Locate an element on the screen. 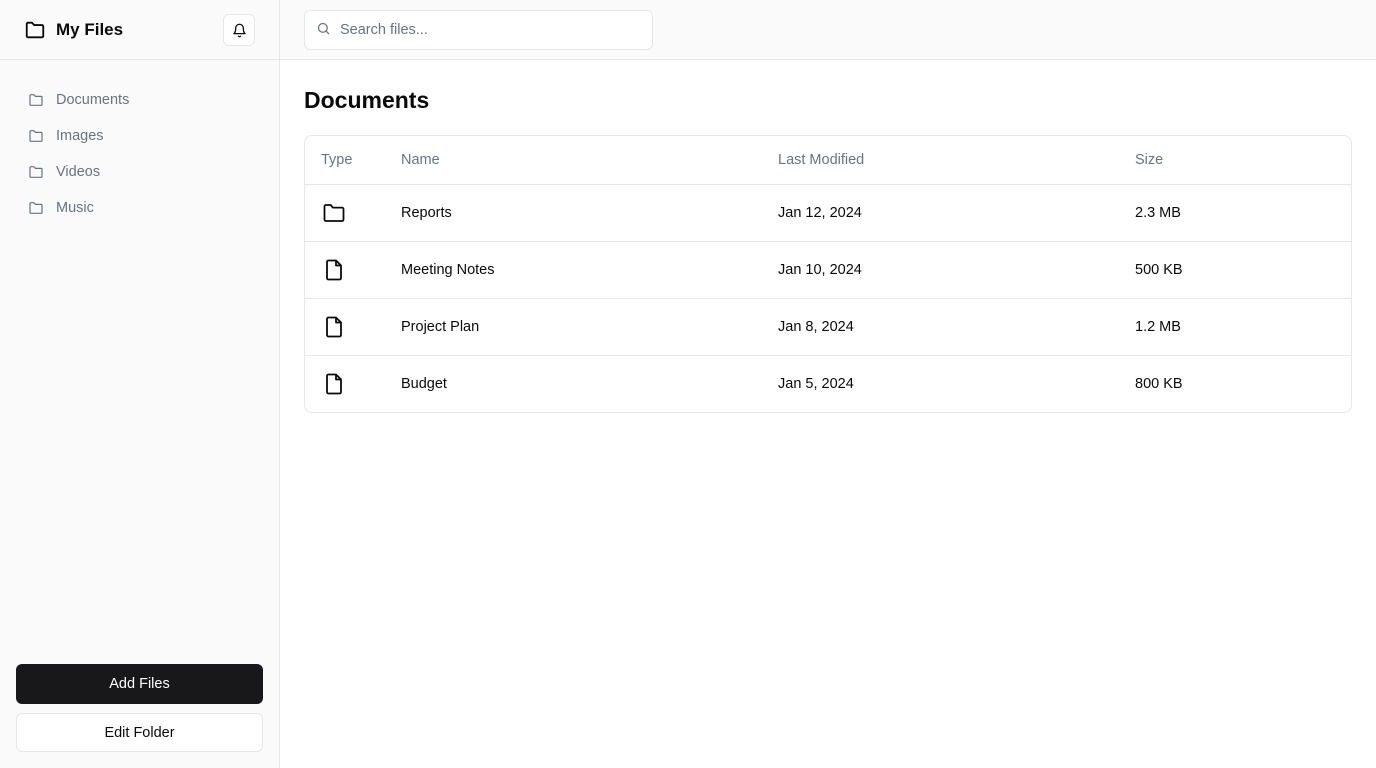  sidebar-item-label: Videos is located at coordinates (78, 172).